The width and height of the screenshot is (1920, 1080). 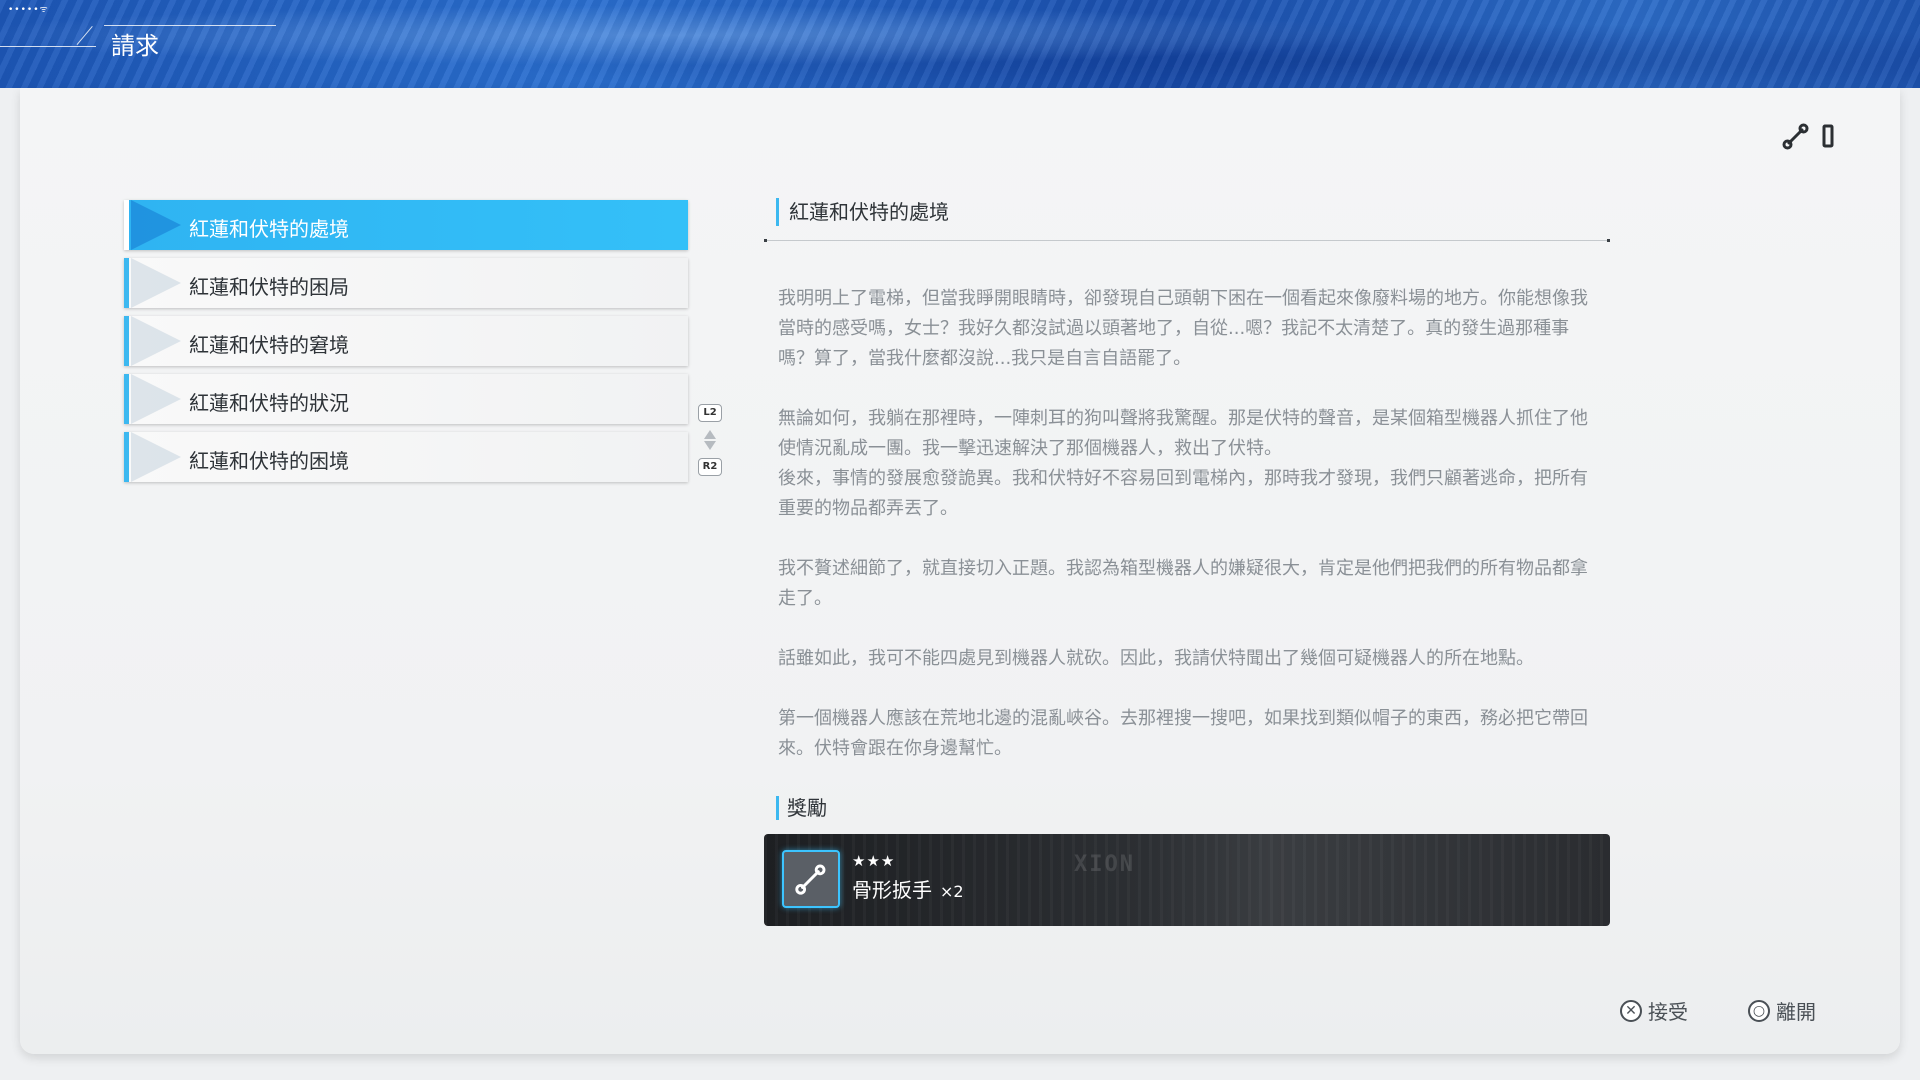 I want to click on leave-label: 離開, so click(x=1796, y=1012).